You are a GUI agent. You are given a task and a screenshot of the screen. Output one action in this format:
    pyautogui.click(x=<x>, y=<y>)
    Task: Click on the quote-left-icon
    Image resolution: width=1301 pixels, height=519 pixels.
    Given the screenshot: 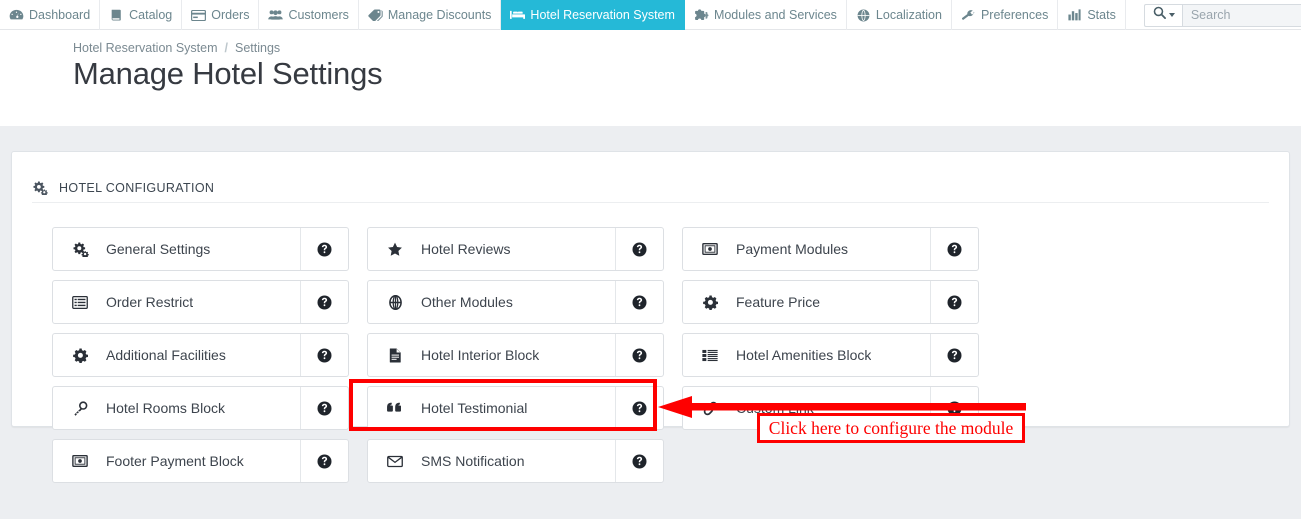 What is the action you would take?
    pyautogui.click(x=395, y=408)
    